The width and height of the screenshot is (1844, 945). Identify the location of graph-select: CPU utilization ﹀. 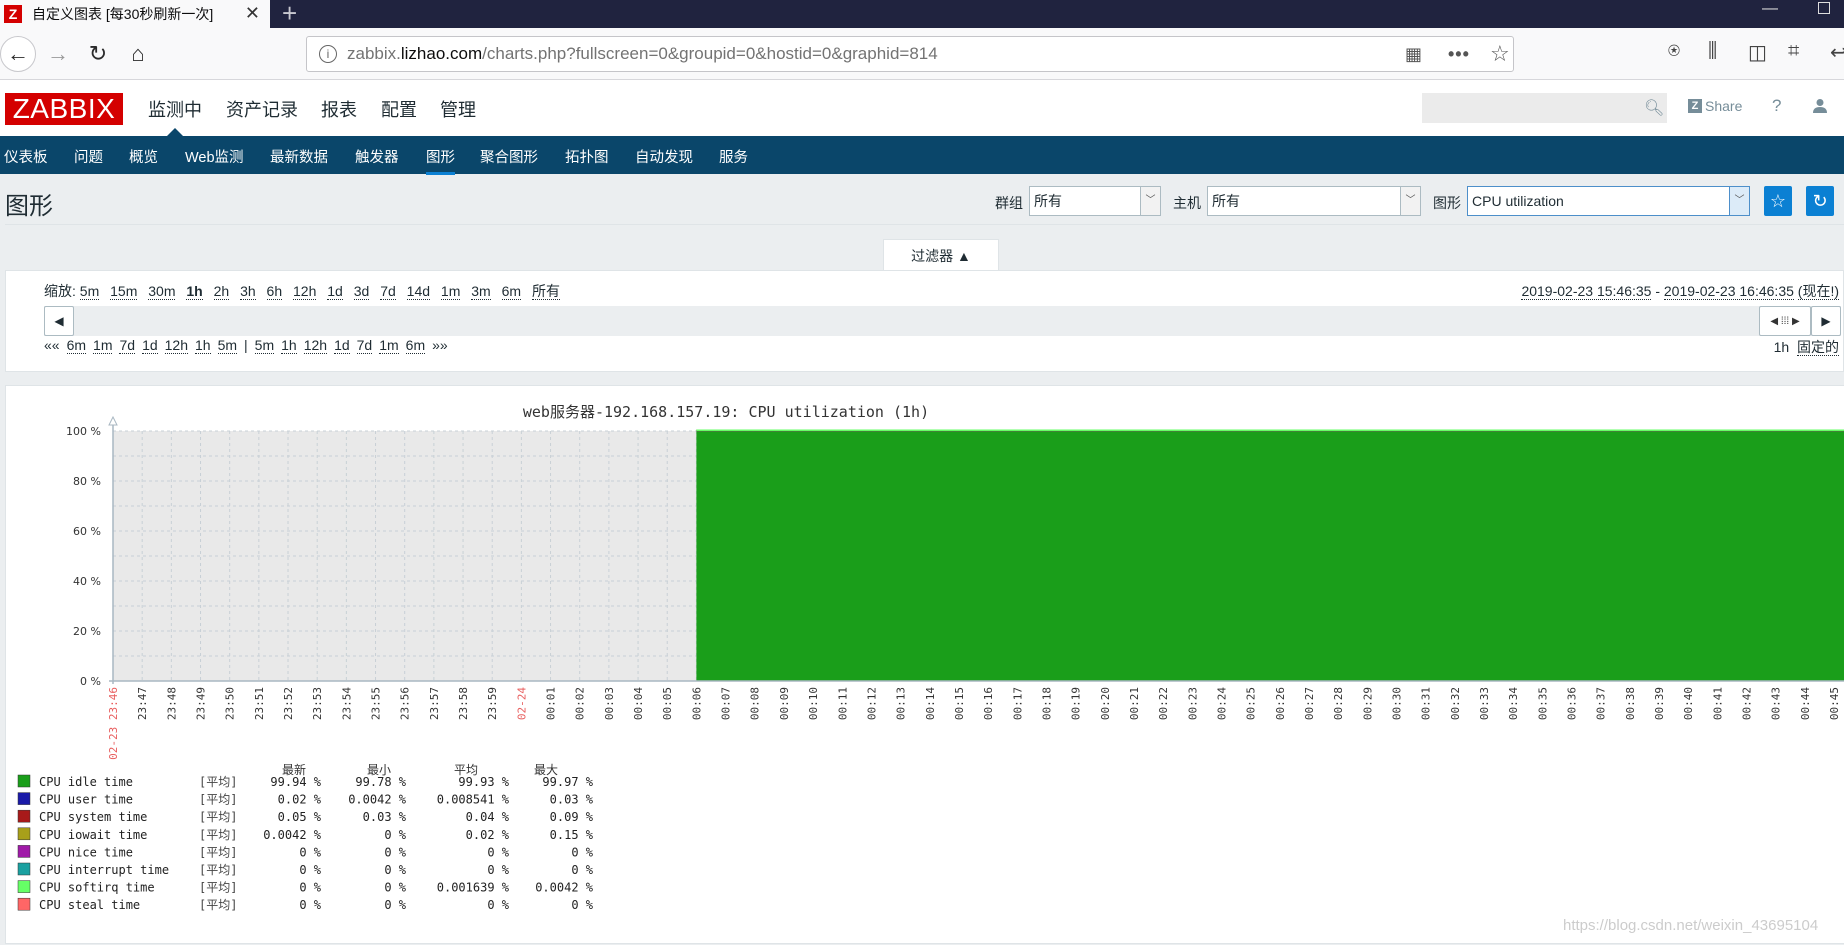
(1608, 201).